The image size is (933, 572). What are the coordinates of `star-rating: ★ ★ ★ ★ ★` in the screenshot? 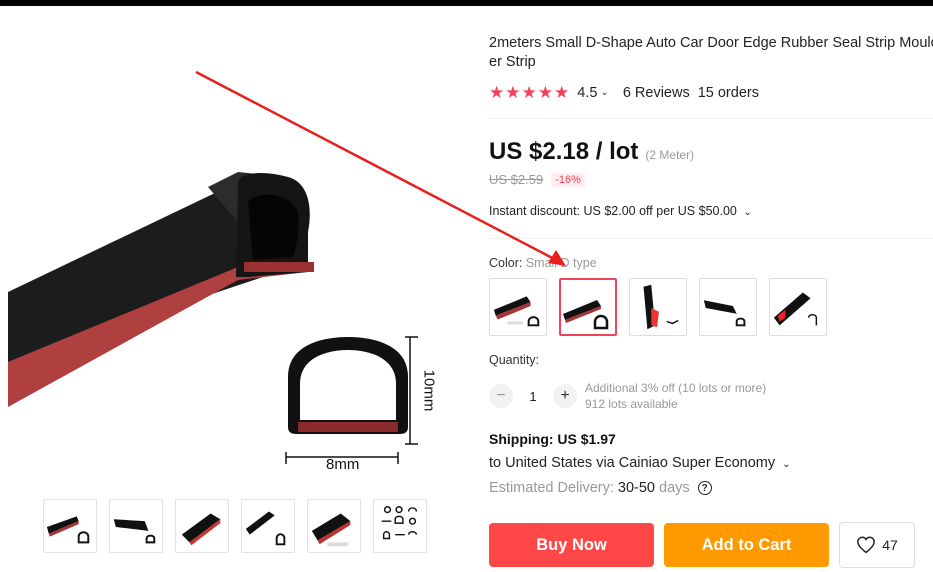 It's located at (529, 92).